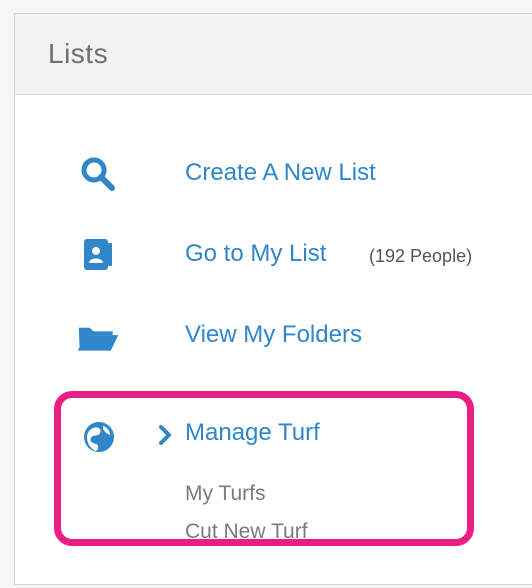 The width and height of the screenshot is (532, 588). What do you see at coordinates (421, 256) in the screenshot?
I see `people-count: (192 People)` at bounding box center [421, 256].